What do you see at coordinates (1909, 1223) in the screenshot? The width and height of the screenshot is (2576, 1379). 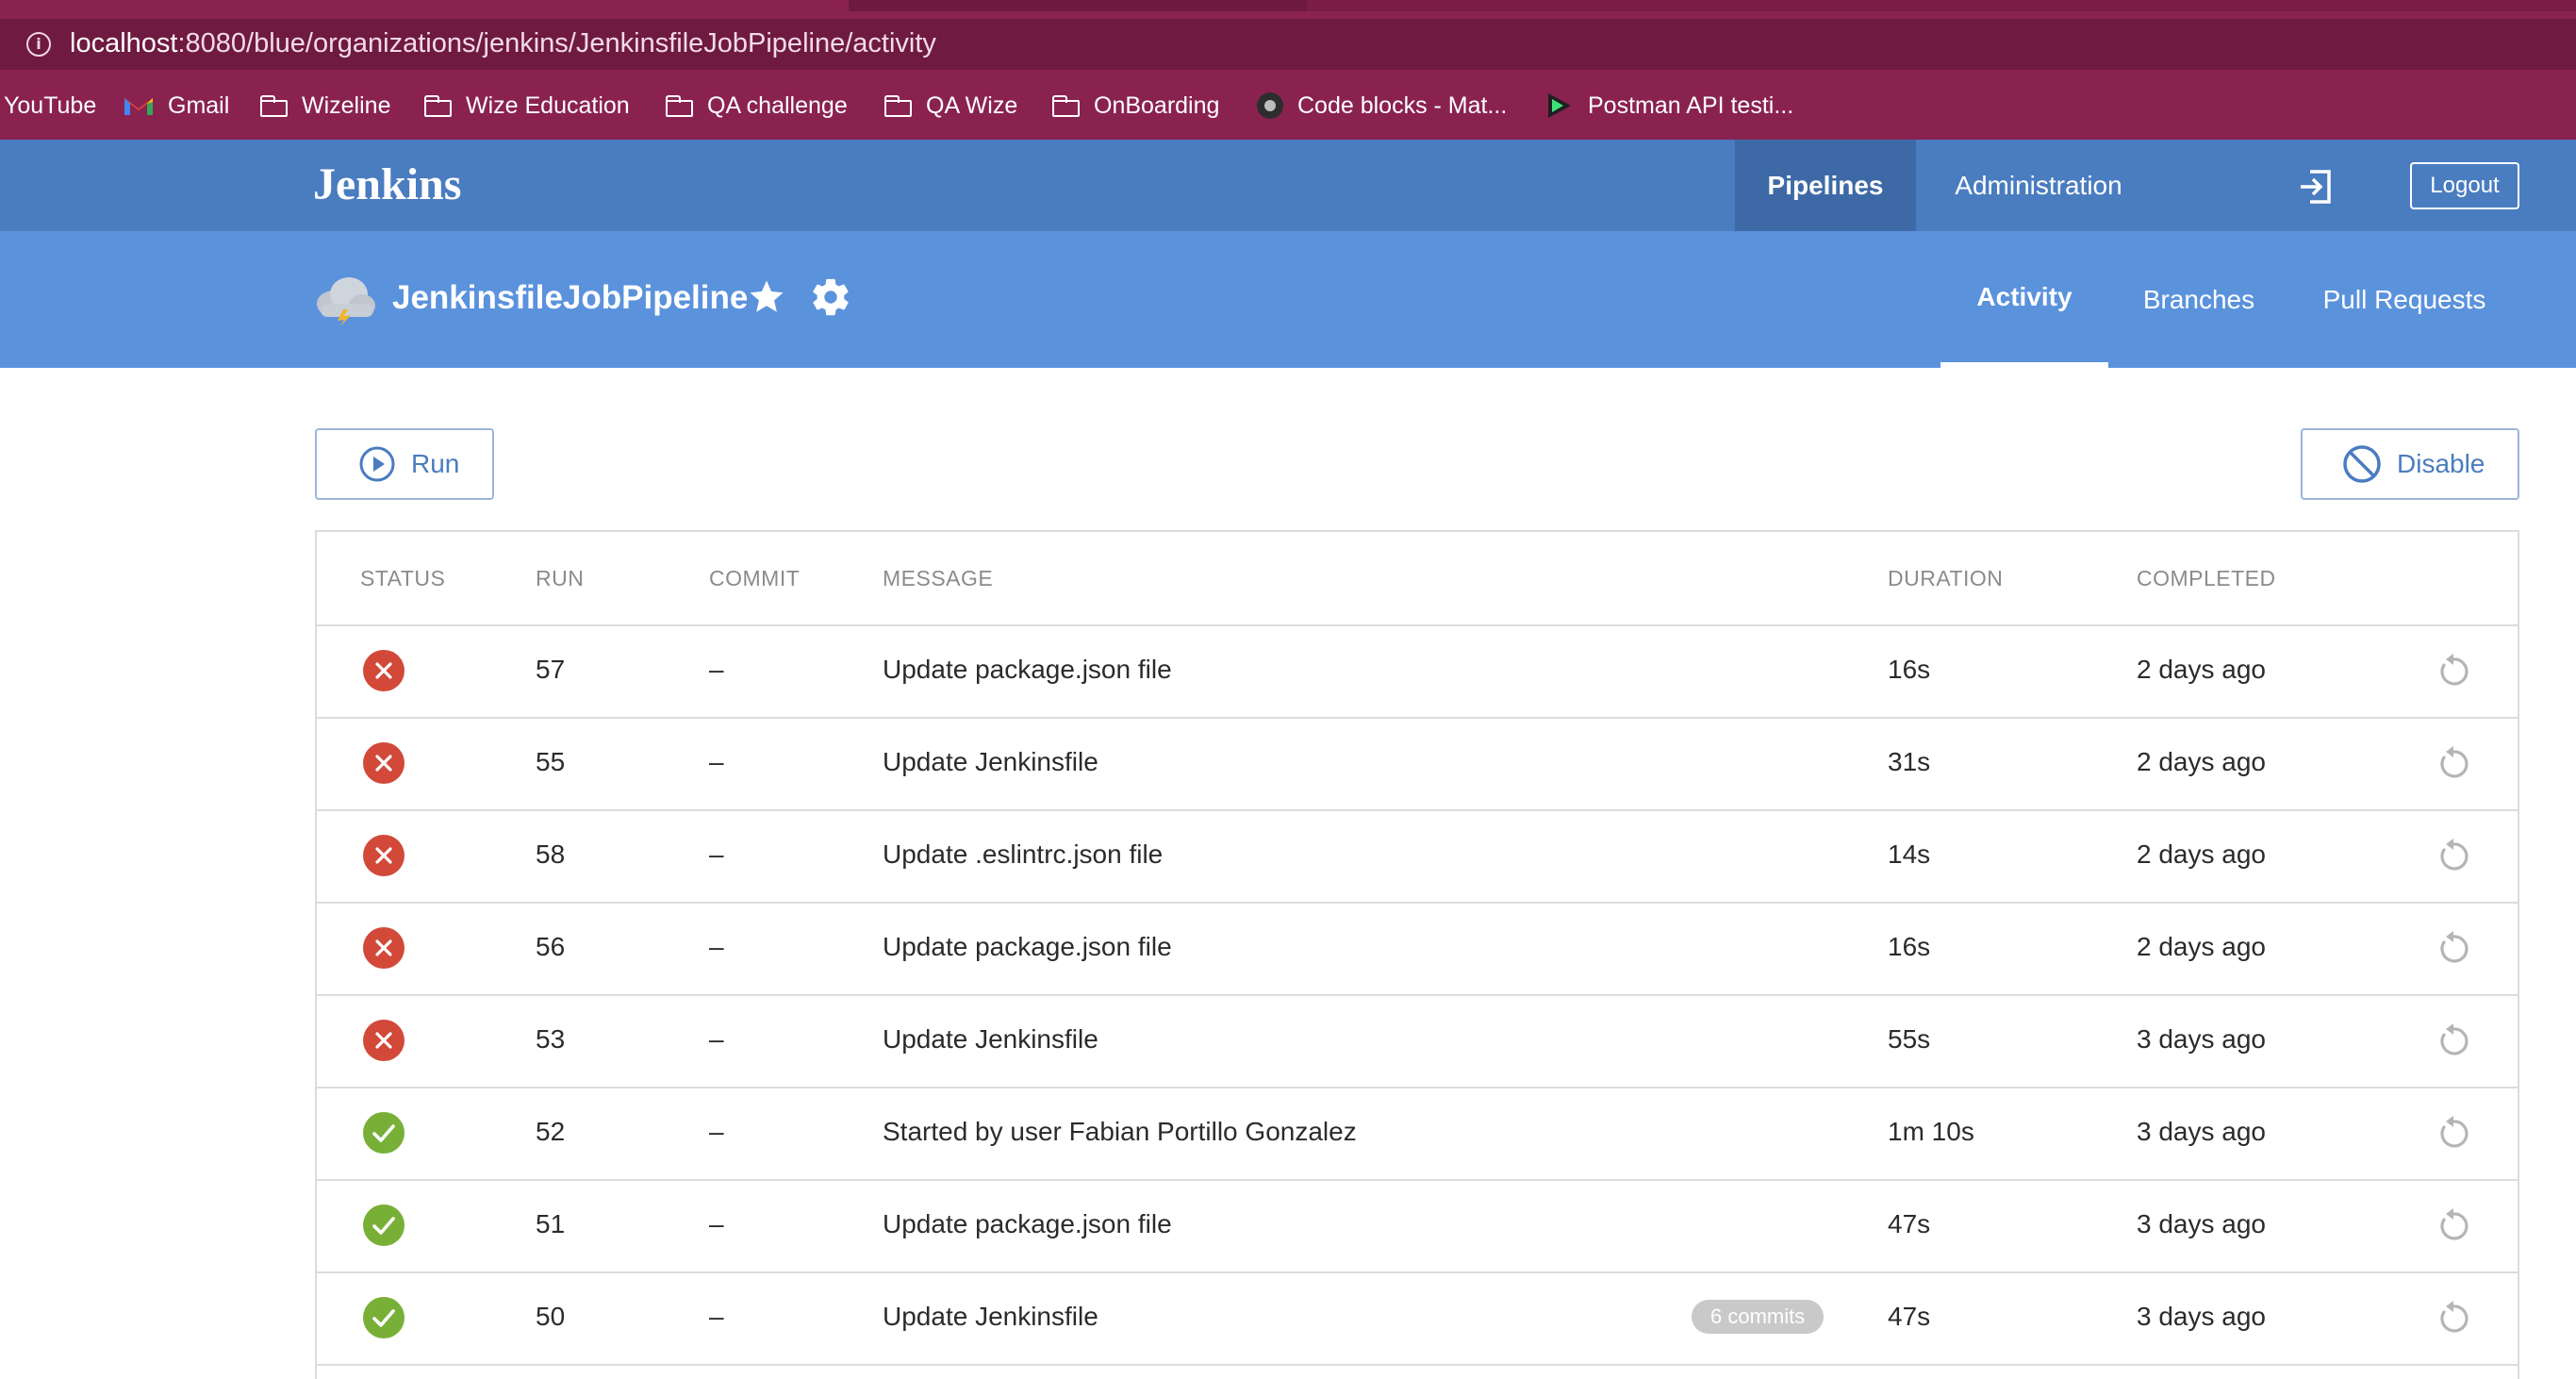 I see `run-duration: 47s` at bounding box center [1909, 1223].